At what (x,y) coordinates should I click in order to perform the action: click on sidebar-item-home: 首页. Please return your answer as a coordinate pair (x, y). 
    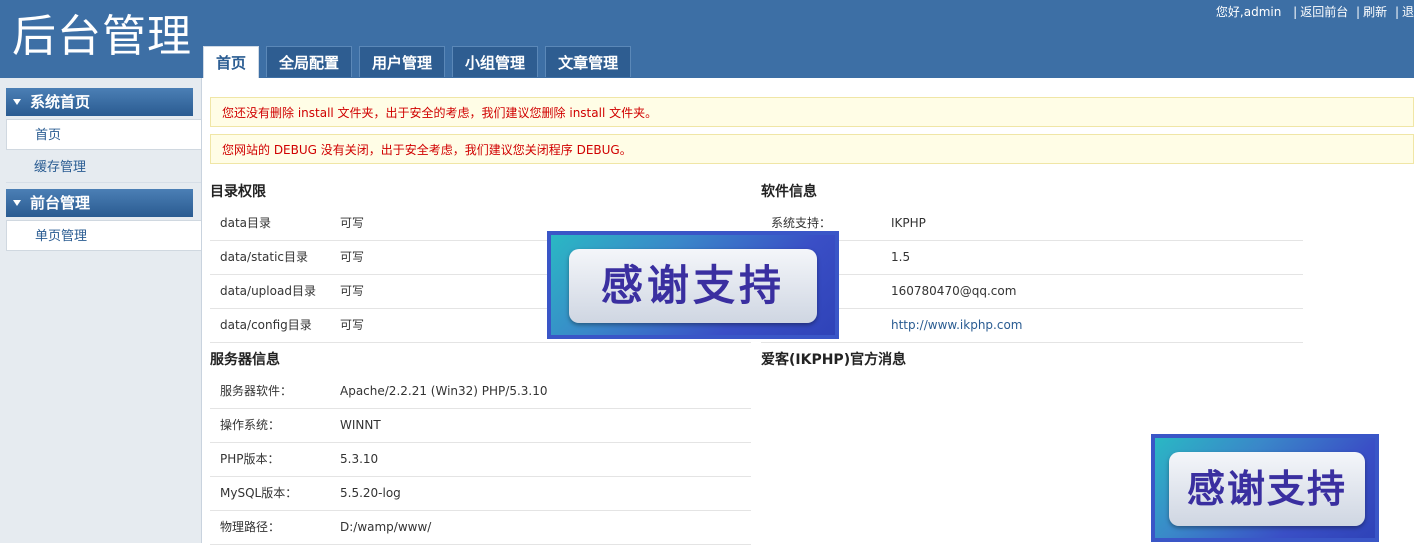
    Looking at the image, I should click on (103, 134).